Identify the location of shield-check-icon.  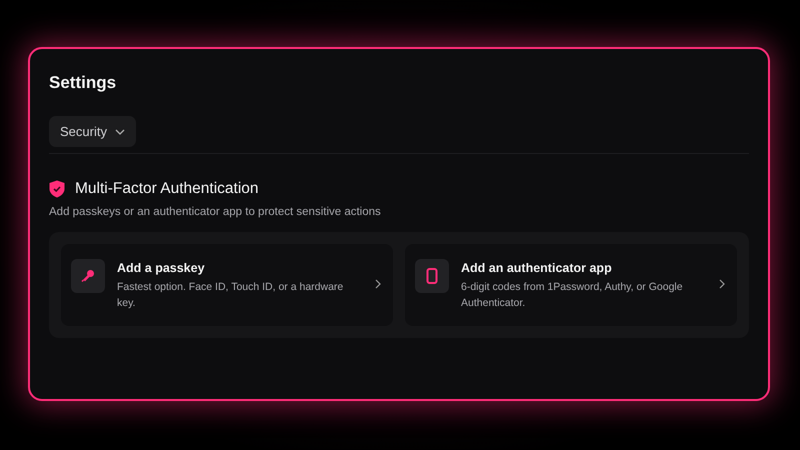
(57, 189).